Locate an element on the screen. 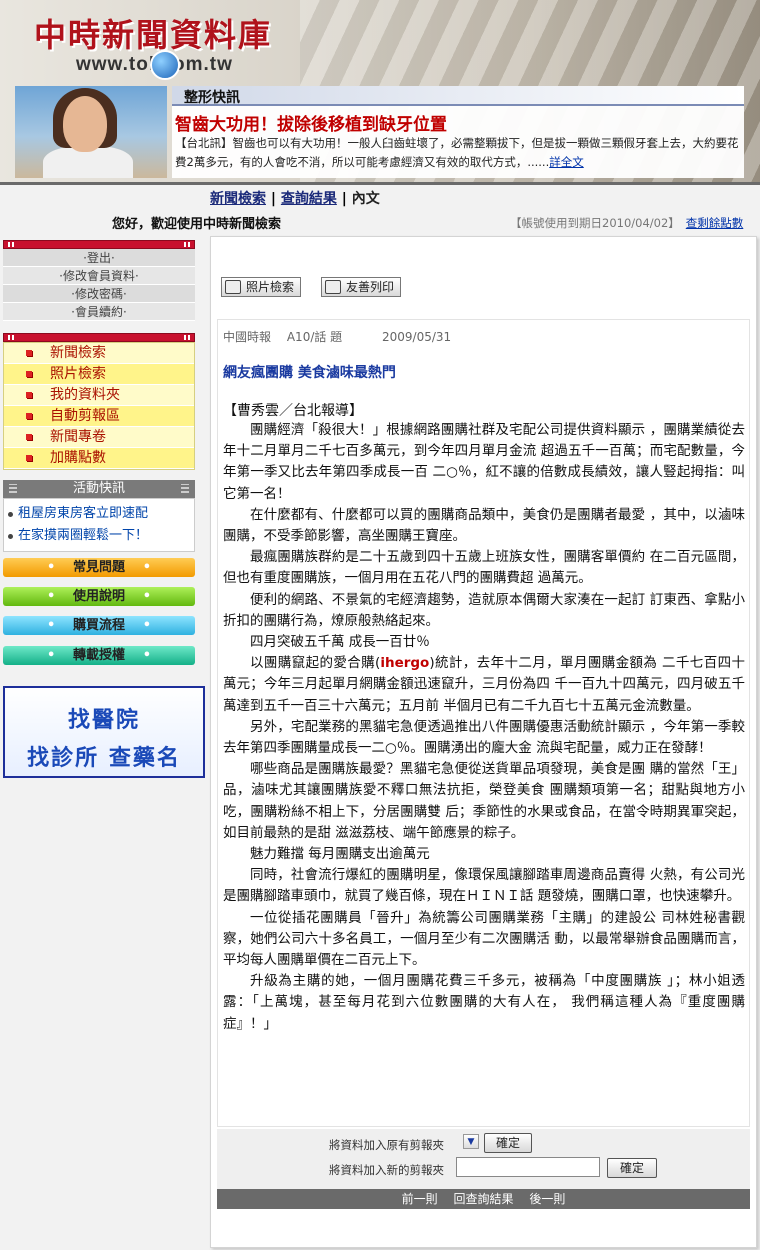 This screenshot has width=760, height=1250. menu-photo-search: 照片檢索 is located at coordinates (99, 374).